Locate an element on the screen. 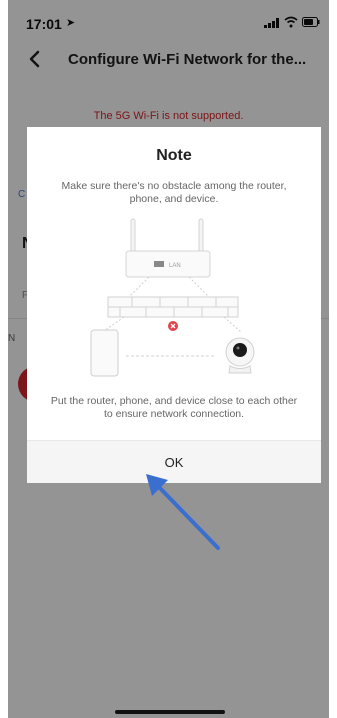  router-lan-label: LAN is located at coordinates (175, 266).